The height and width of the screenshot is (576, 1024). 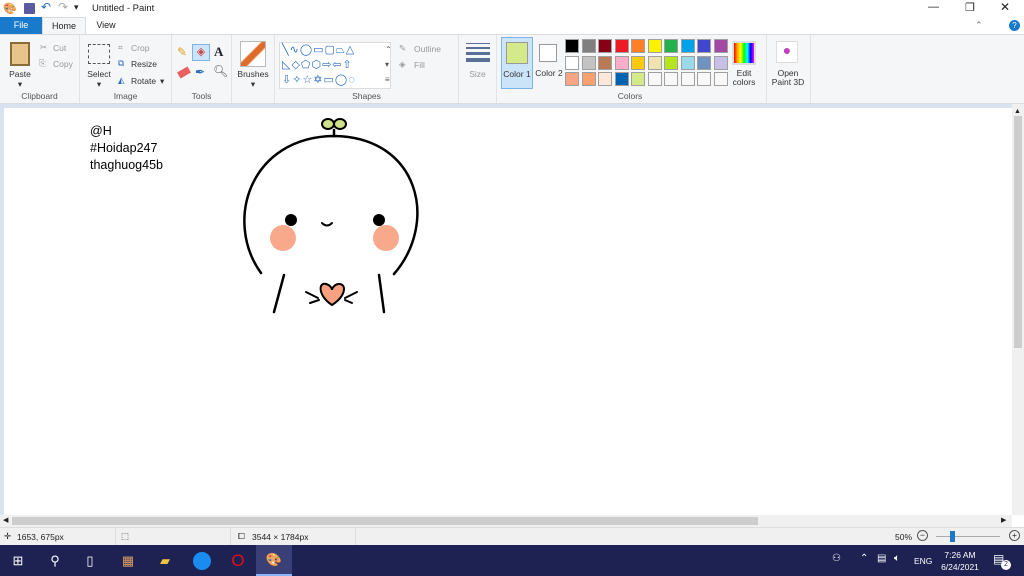 I want to click on app-icon-office: ▦, so click(x=128, y=560).